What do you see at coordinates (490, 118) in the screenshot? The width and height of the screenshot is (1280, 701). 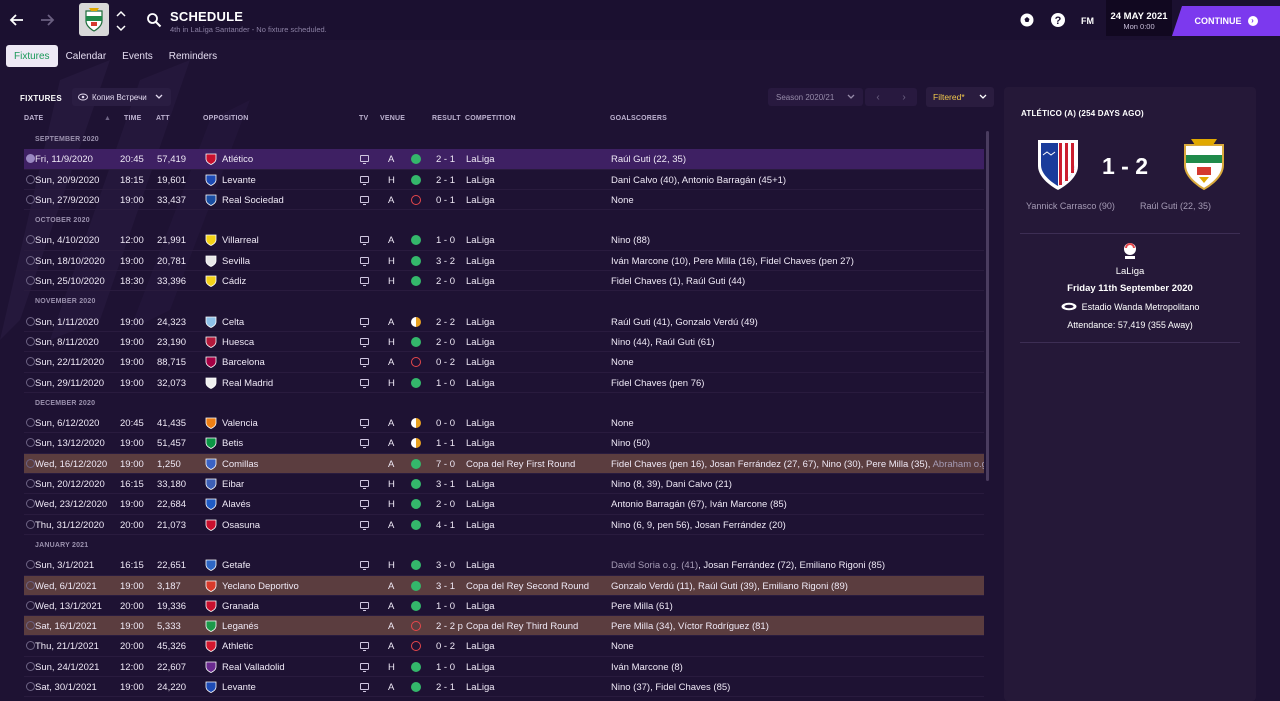 I see `col-competition: COMPETITION` at bounding box center [490, 118].